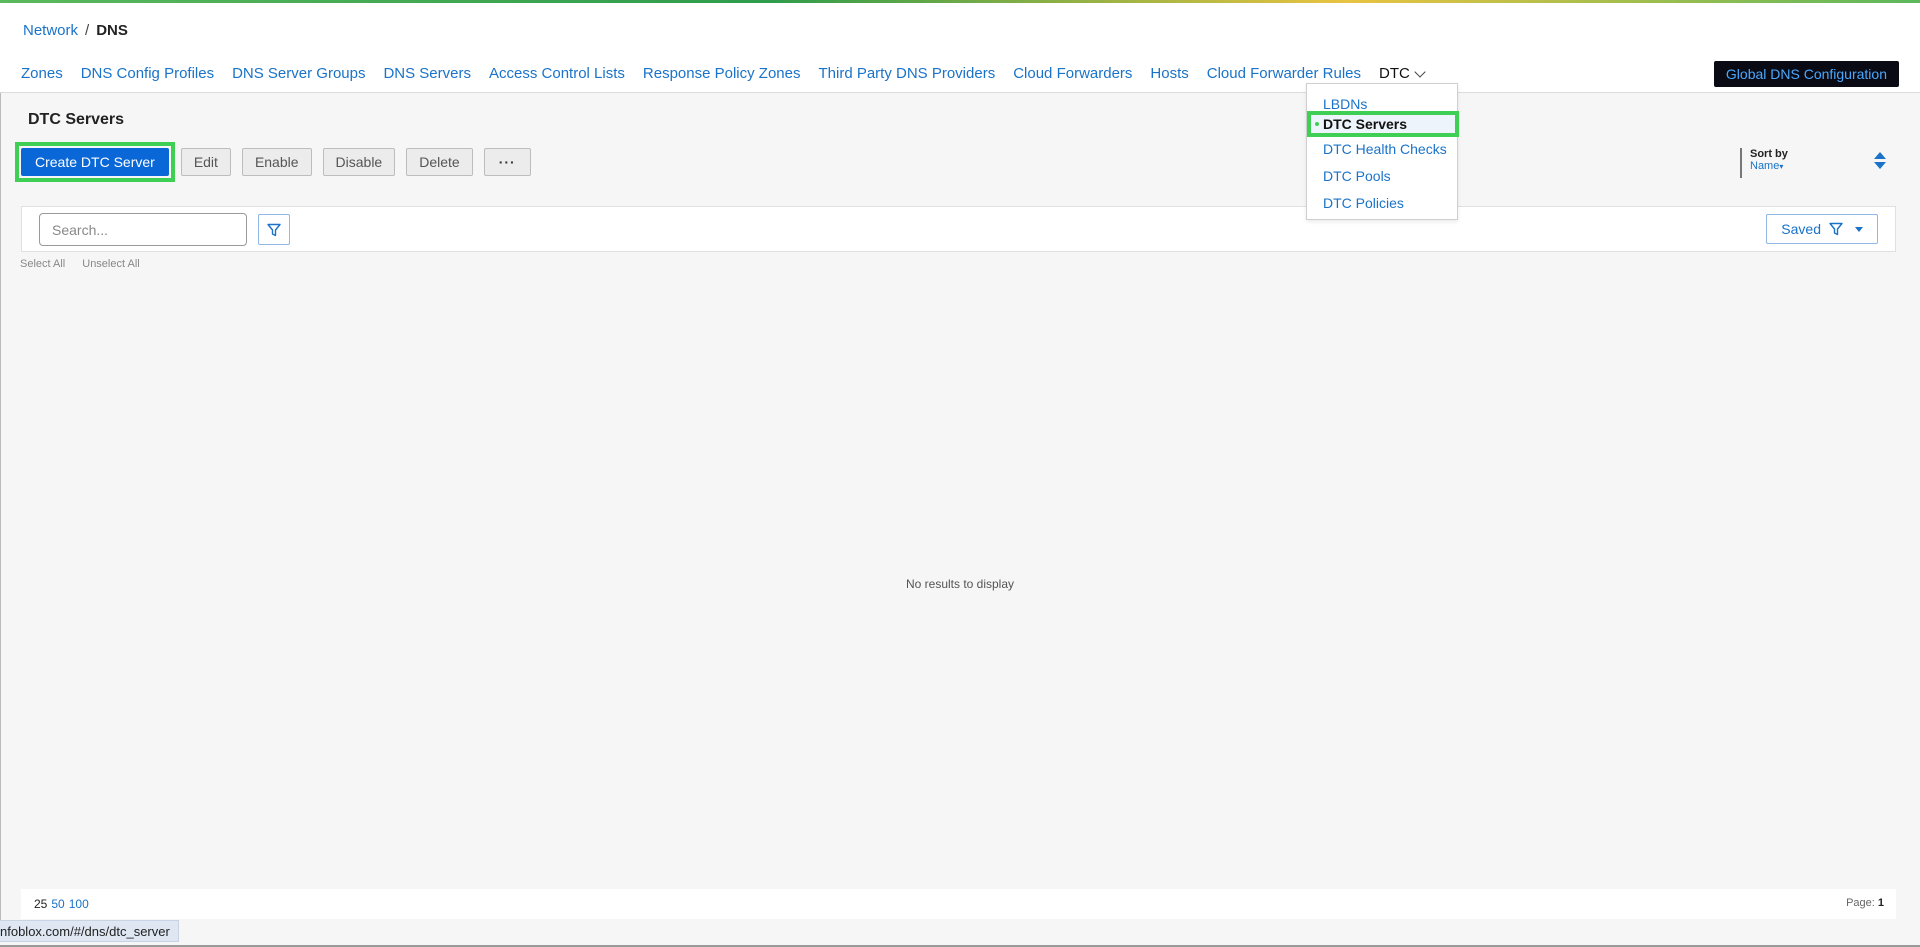 The image size is (1920, 947). What do you see at coordinates (143, 229) in the screenshot?
I see `search-input` at bounding box center [143, 229].